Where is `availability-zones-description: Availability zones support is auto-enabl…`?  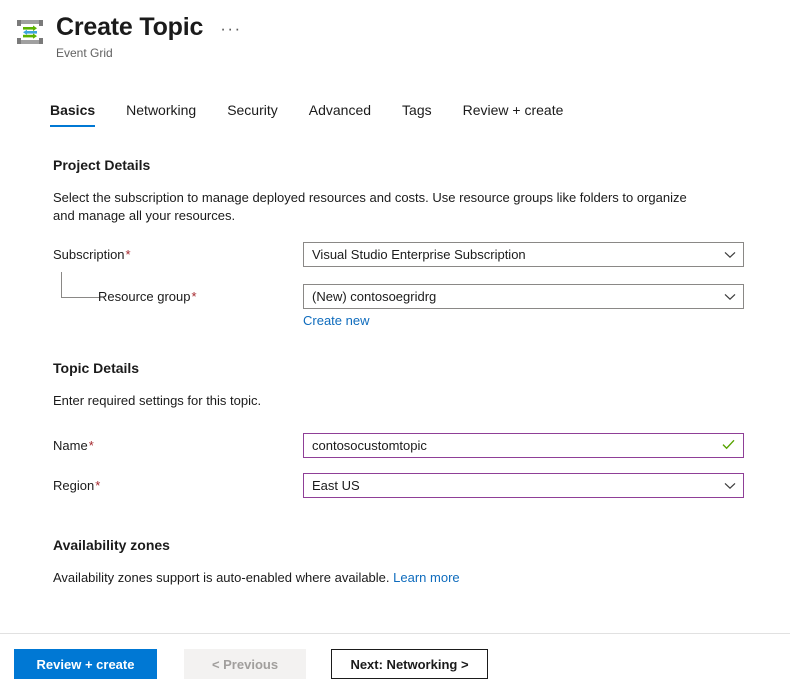
availability-zones-description: Availability zones support is auto-enabl… is located at coordinates (380, 578).